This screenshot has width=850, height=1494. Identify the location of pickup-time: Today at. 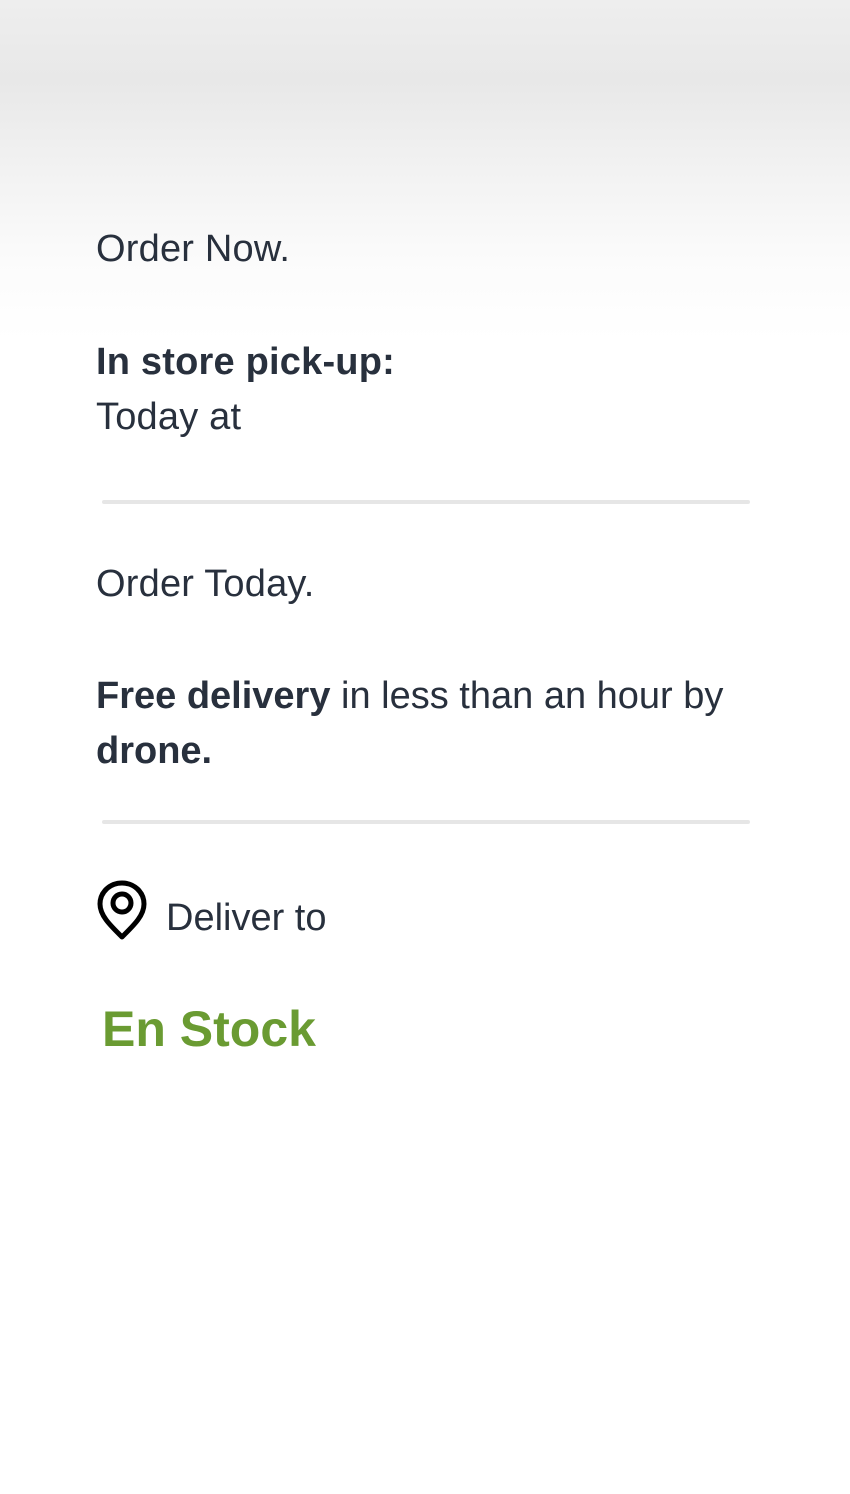
(169, 417).